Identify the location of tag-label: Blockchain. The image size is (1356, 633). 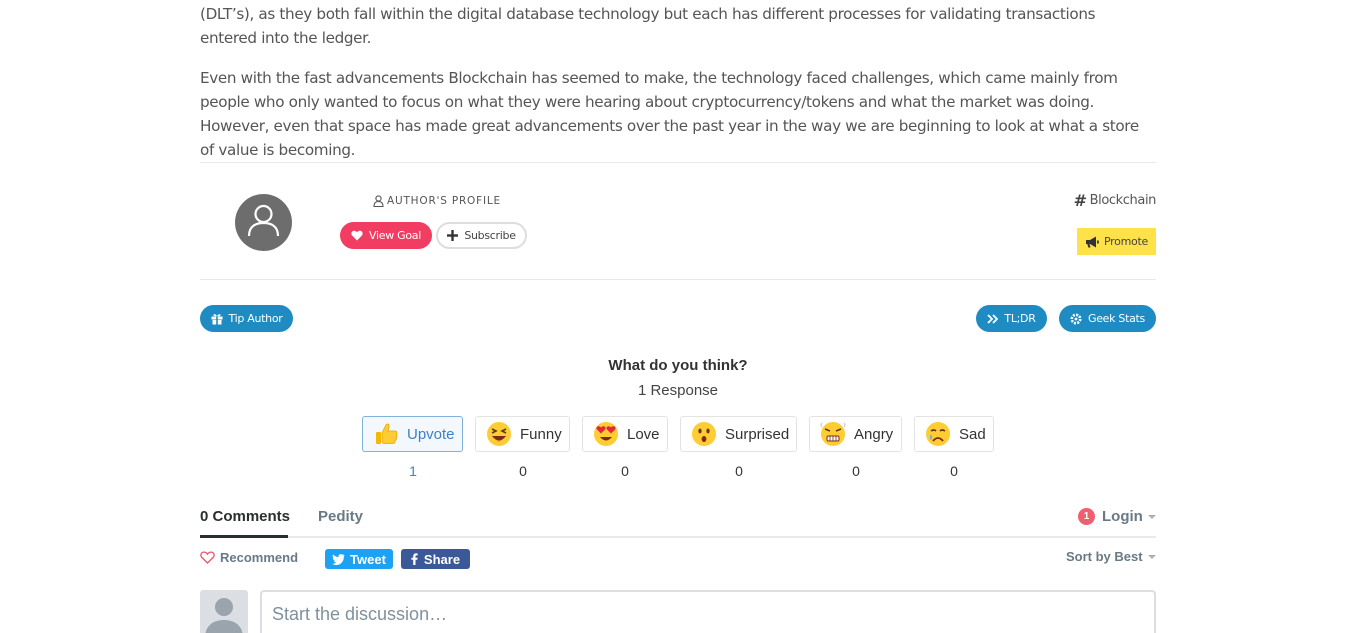
(1123, 200).